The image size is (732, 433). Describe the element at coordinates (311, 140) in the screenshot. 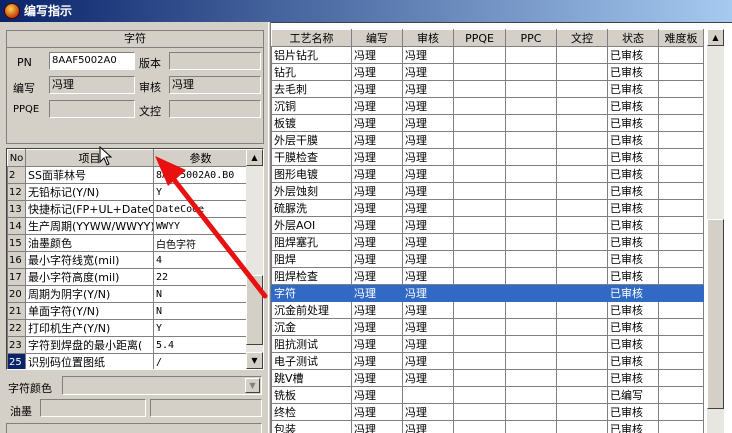

I see `process-cell-name: 外层干膜` at that location.